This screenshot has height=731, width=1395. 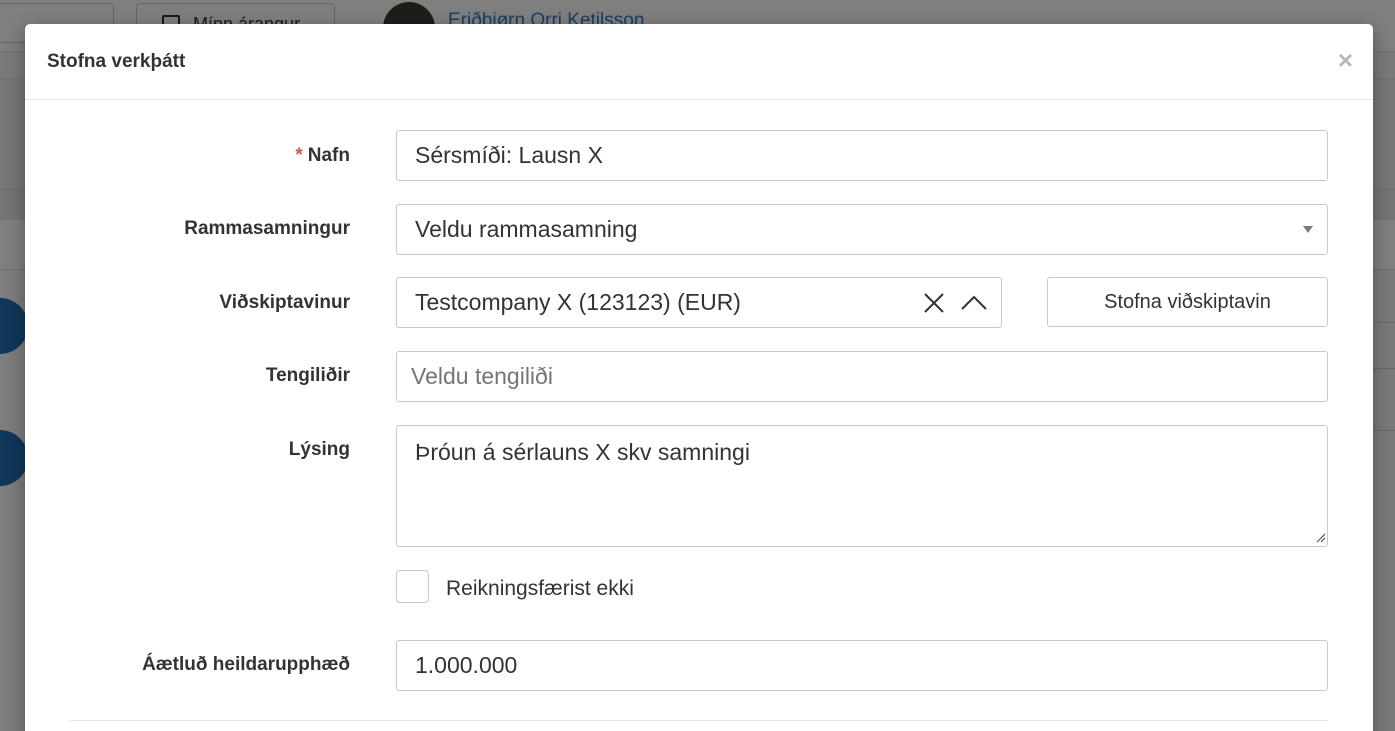 What do you see at coordinates (699, 62) in the screenshot?
I see `modal-header: Stofna verkþátt ×` at bounding box center [699, 62].